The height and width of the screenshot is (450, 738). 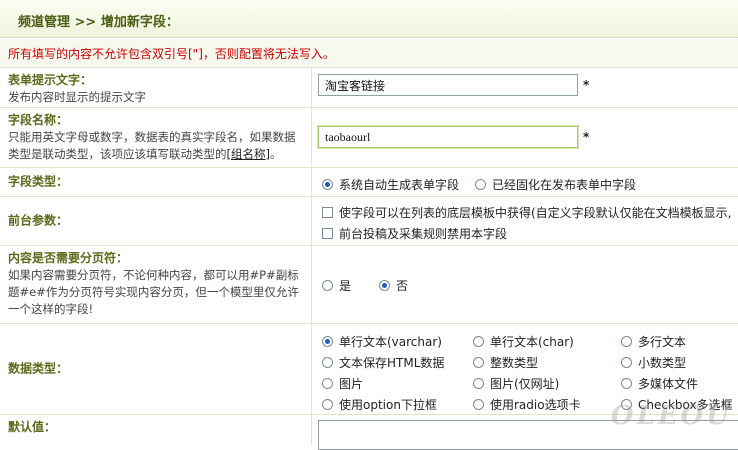 What do you see at coordinates (77, 97) in the screenshot?
I see `form-label-desc: 发布内容时显示的提示文字` at bounding box center [77, 97].